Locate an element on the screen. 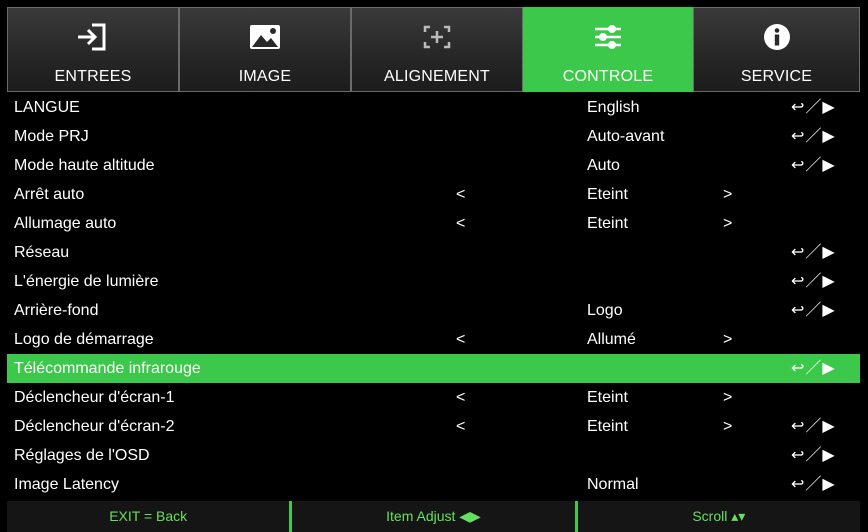  setting-label: LANGUE is located at coordinates (47, 107).